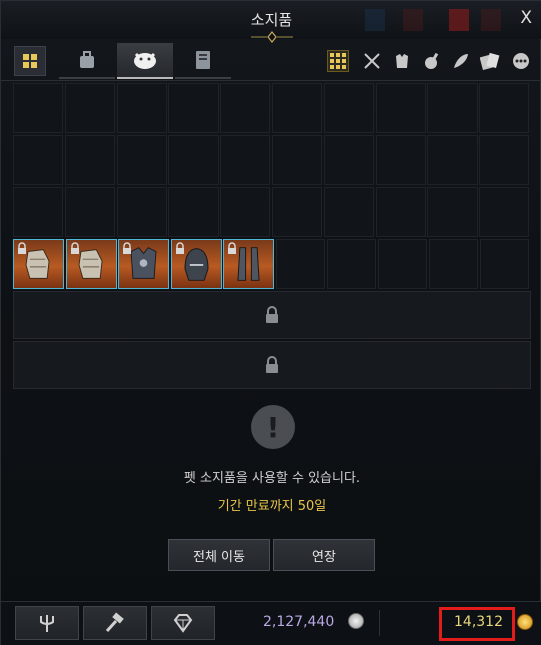  Describe the element at coordinates (526, 18) in the screenshot. I see `close-button: X` at that location.